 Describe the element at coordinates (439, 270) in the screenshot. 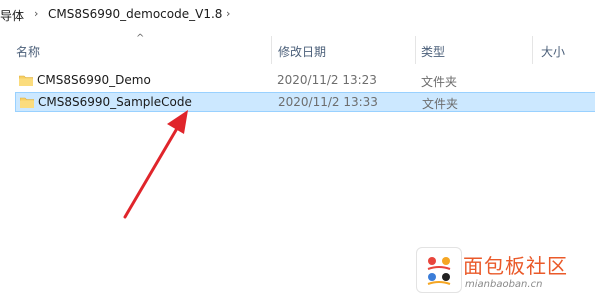

I see `watermark-logo-icon` at that location.